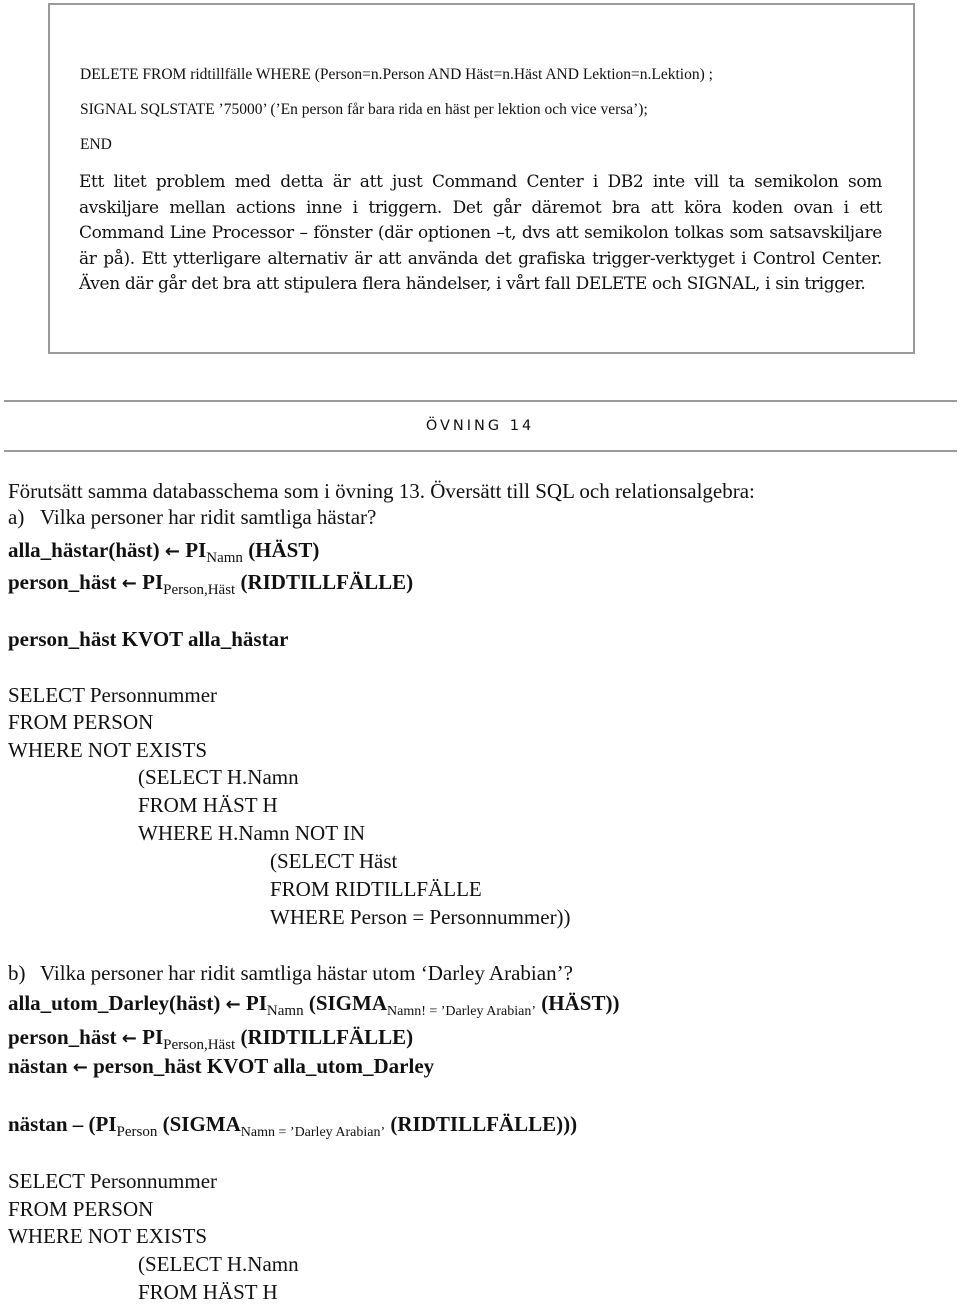 Image resolution: width=960 pixels, height=1305 pixels. Describe the element at coordinates (218, 1264) in the screenshot. I see `sql-b-line: (SELECT H.Namn` at that location.